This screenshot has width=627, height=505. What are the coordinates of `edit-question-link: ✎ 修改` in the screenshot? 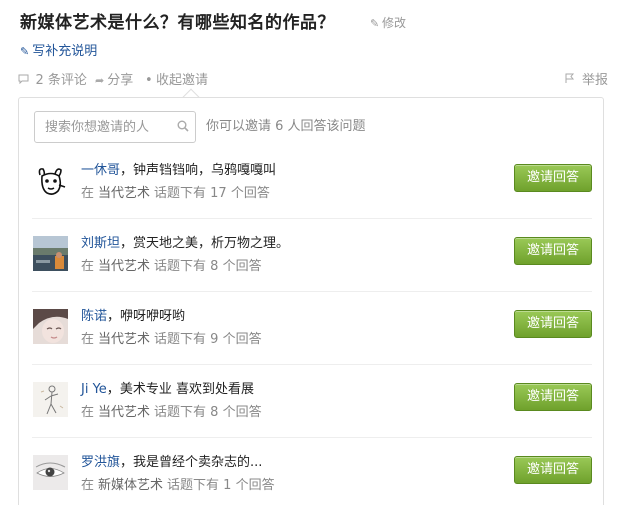 It's located at (388, 23).